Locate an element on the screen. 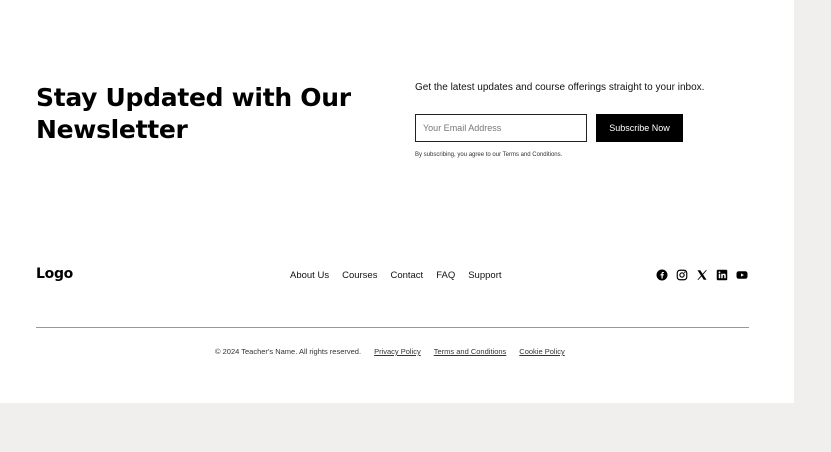  youtube-icon is located at coordinates (742, 275).